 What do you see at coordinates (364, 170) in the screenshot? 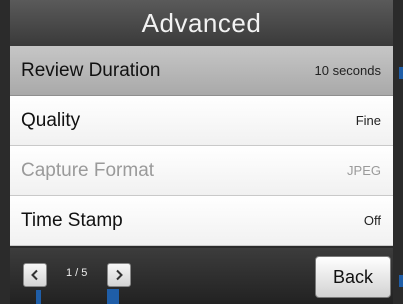
I see `setting-value: JPEG` at bounding box center [364, 170].